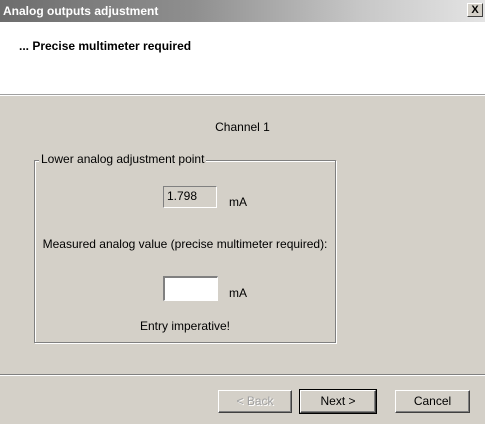 The width and height of the screenshot is (485, 424). I want to click on window-title: Analog outputs adjustment, so click(81, 11).